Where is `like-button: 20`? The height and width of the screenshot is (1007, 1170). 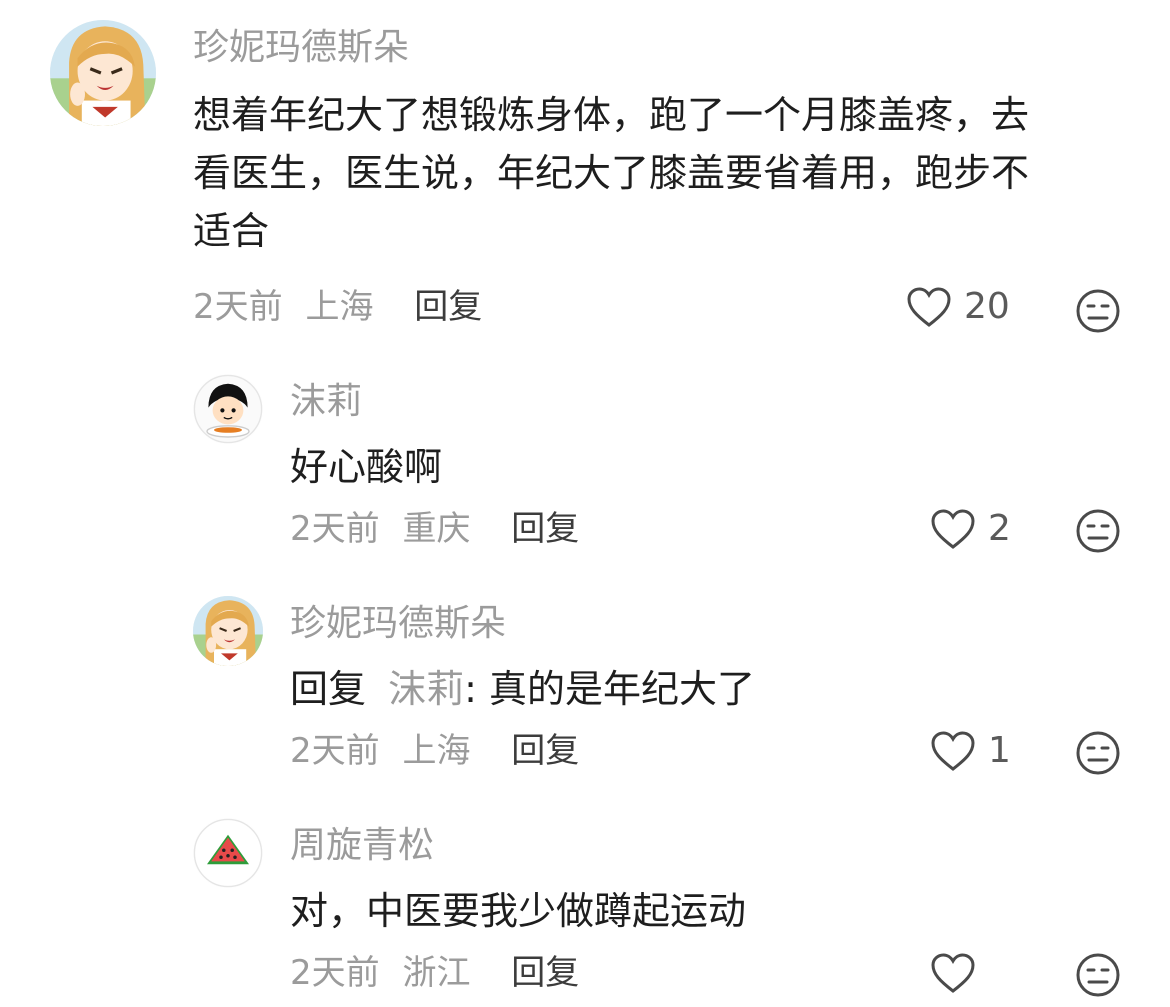
like-button: 20 is located at coordinates (958, 307).